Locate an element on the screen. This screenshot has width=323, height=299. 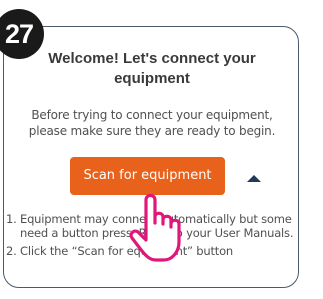
list-item-number: 2. is located at coordinates (11, 251).